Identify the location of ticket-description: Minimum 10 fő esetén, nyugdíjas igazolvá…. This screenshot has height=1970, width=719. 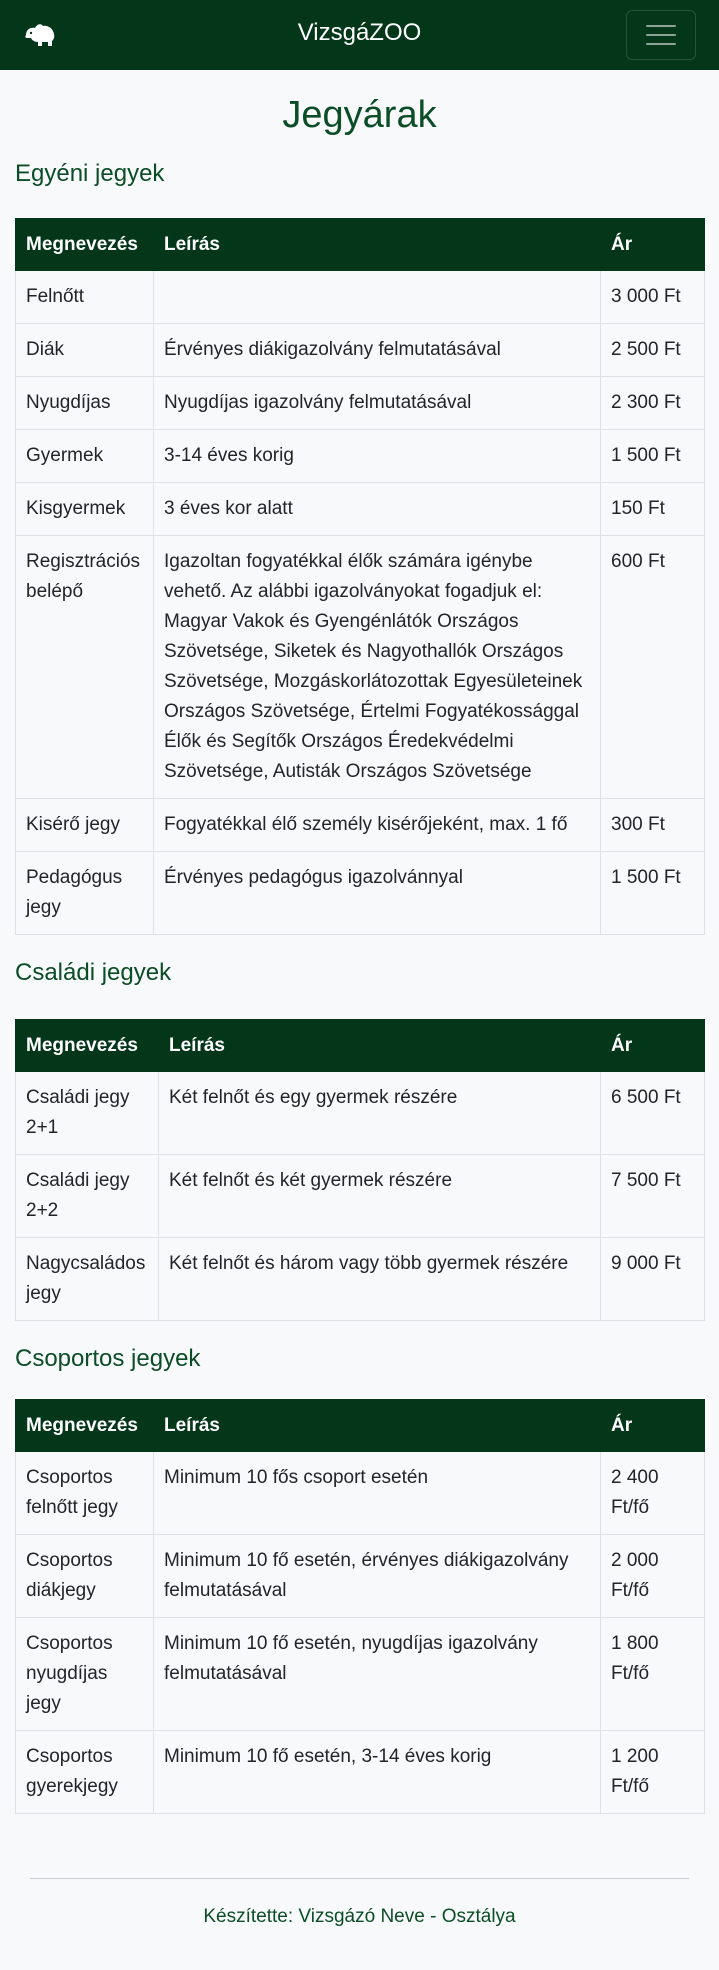
(377, 1674).